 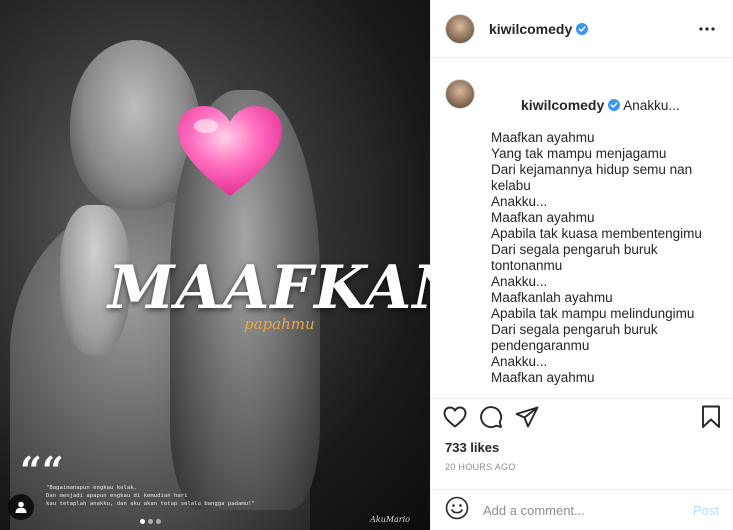 I want to click on caption-line: Yang tak mampu menjagamu, so click(x=579, y=153).